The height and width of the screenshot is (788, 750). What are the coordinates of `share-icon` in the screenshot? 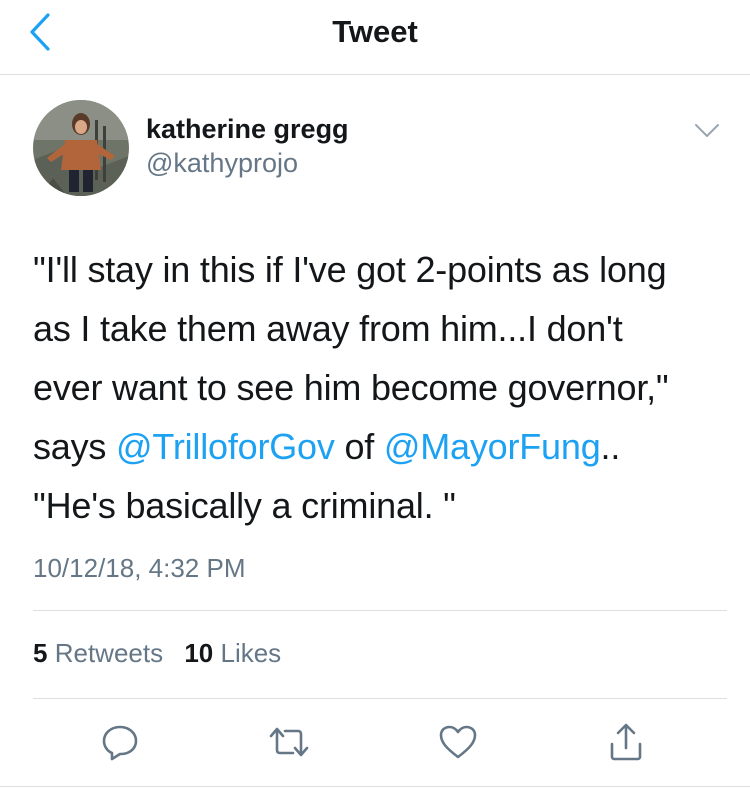 It's located at (626, 742).